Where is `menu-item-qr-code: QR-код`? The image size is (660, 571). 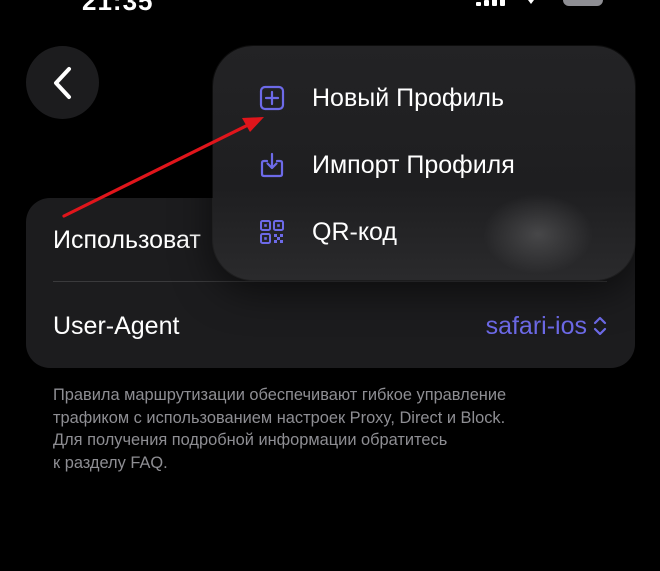
menu-item-qr-code: QR-код is located at coordinates (424, 232).